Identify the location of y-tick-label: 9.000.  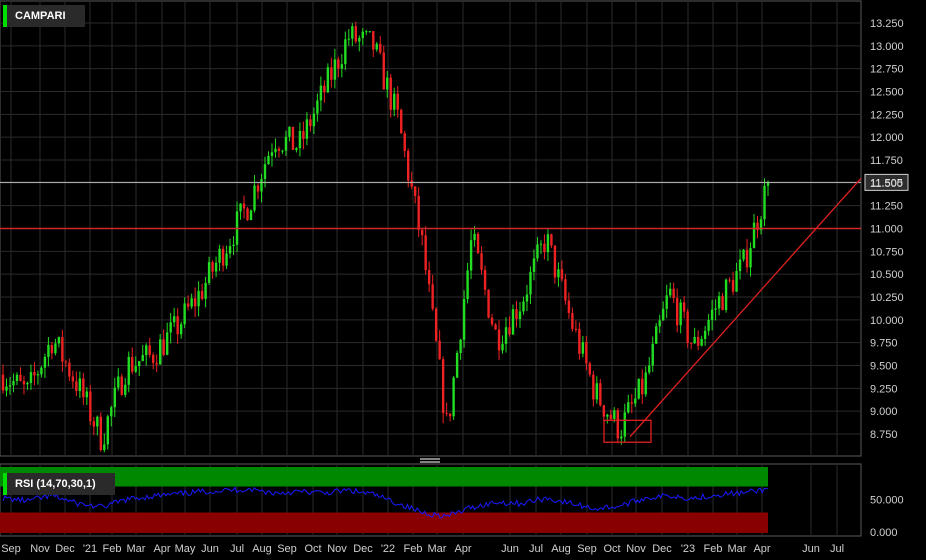
(884, 412).